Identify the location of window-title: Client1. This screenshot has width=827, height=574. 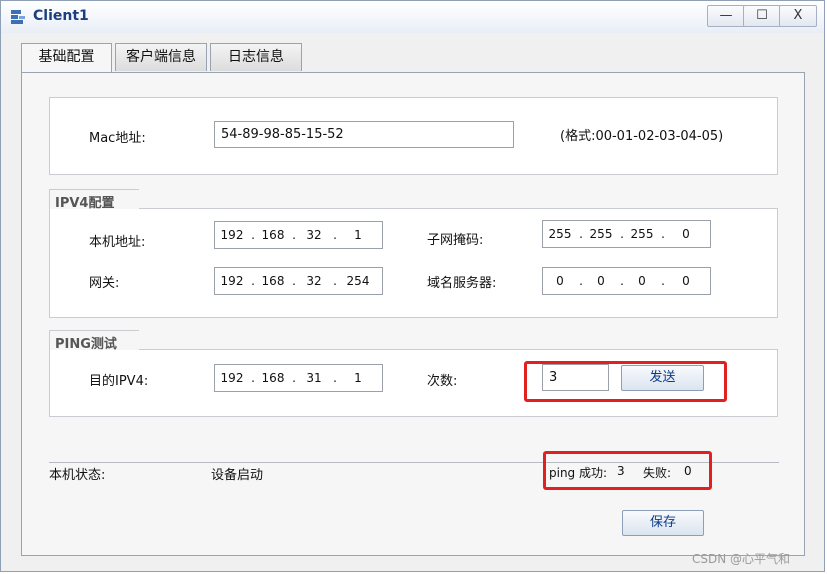
(61, 16).